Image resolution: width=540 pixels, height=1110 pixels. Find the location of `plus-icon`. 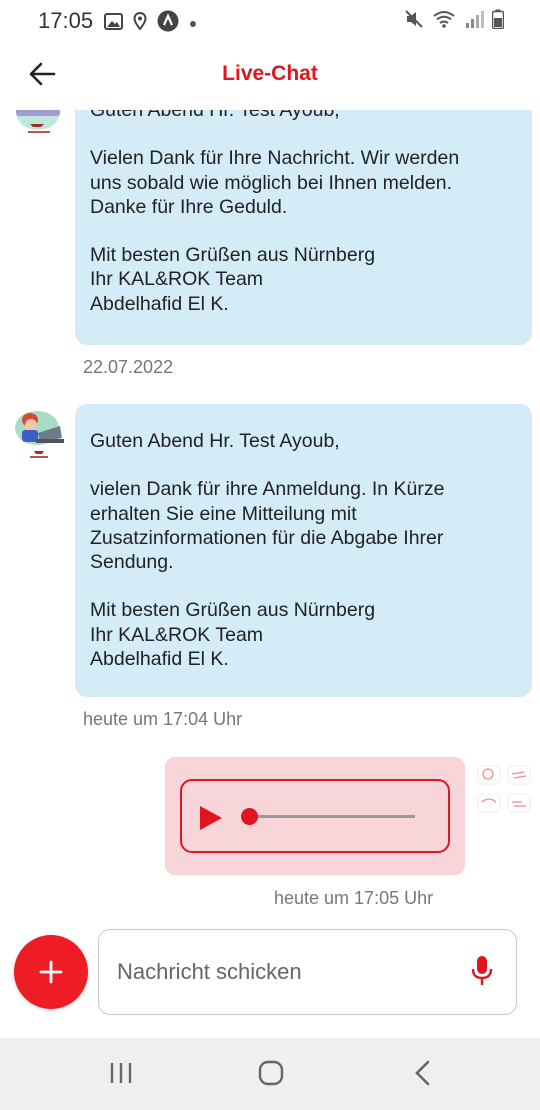

plus-icon is located at coordinates (51, 972).